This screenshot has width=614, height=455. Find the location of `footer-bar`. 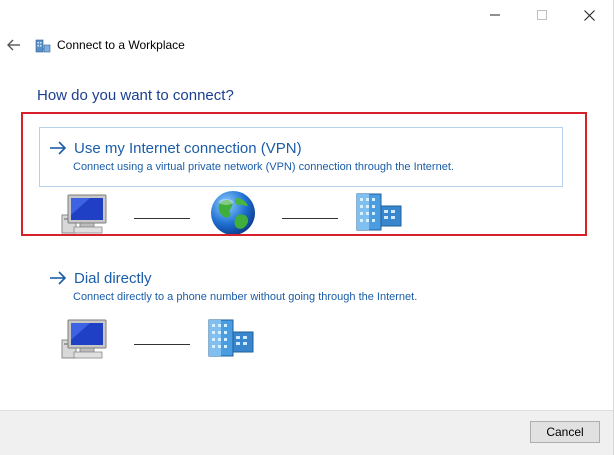

footer-bar is located at coordinates (306, 432).